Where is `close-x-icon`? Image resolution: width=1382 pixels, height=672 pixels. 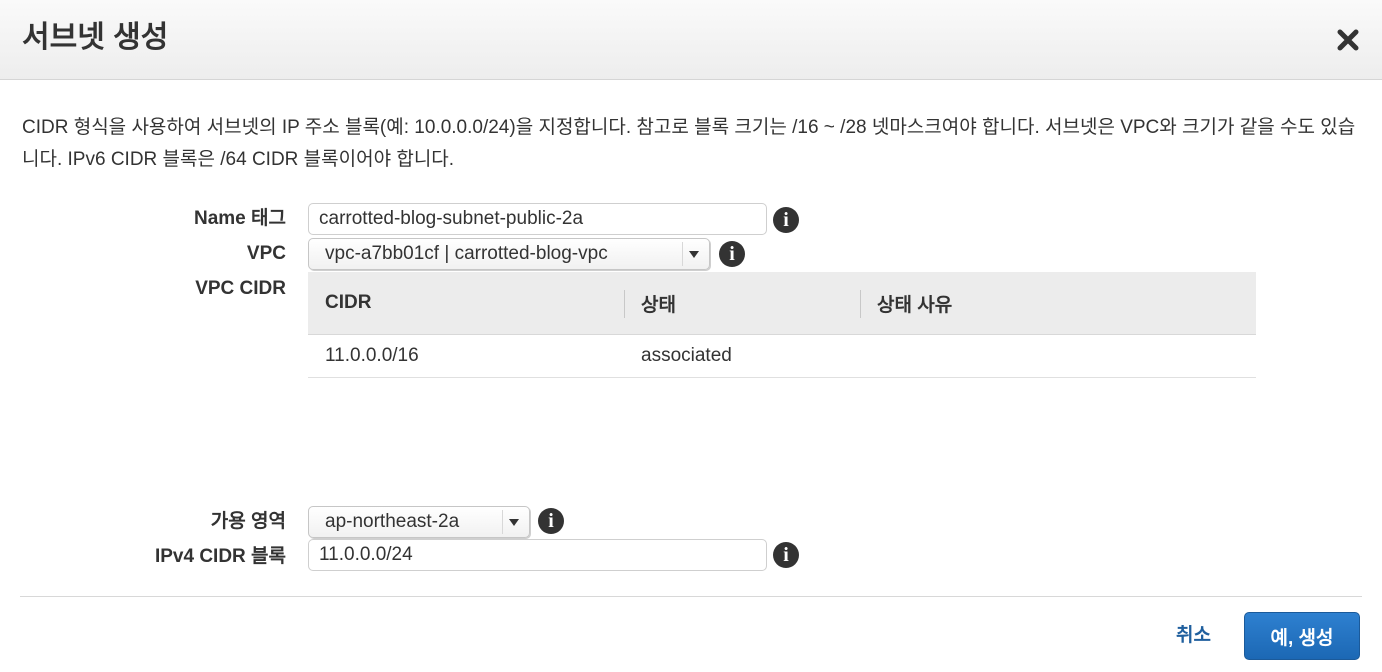 close-x-icon is located at coordinates (1348, 40).